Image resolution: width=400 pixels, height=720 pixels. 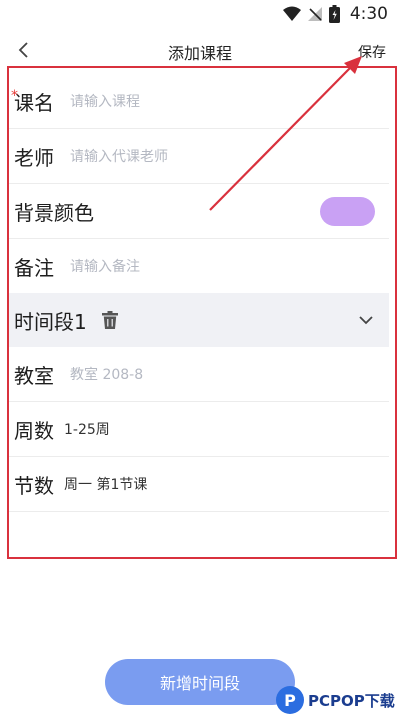 I want to click on sessions-label: 节数, so click(x=34, y=485).